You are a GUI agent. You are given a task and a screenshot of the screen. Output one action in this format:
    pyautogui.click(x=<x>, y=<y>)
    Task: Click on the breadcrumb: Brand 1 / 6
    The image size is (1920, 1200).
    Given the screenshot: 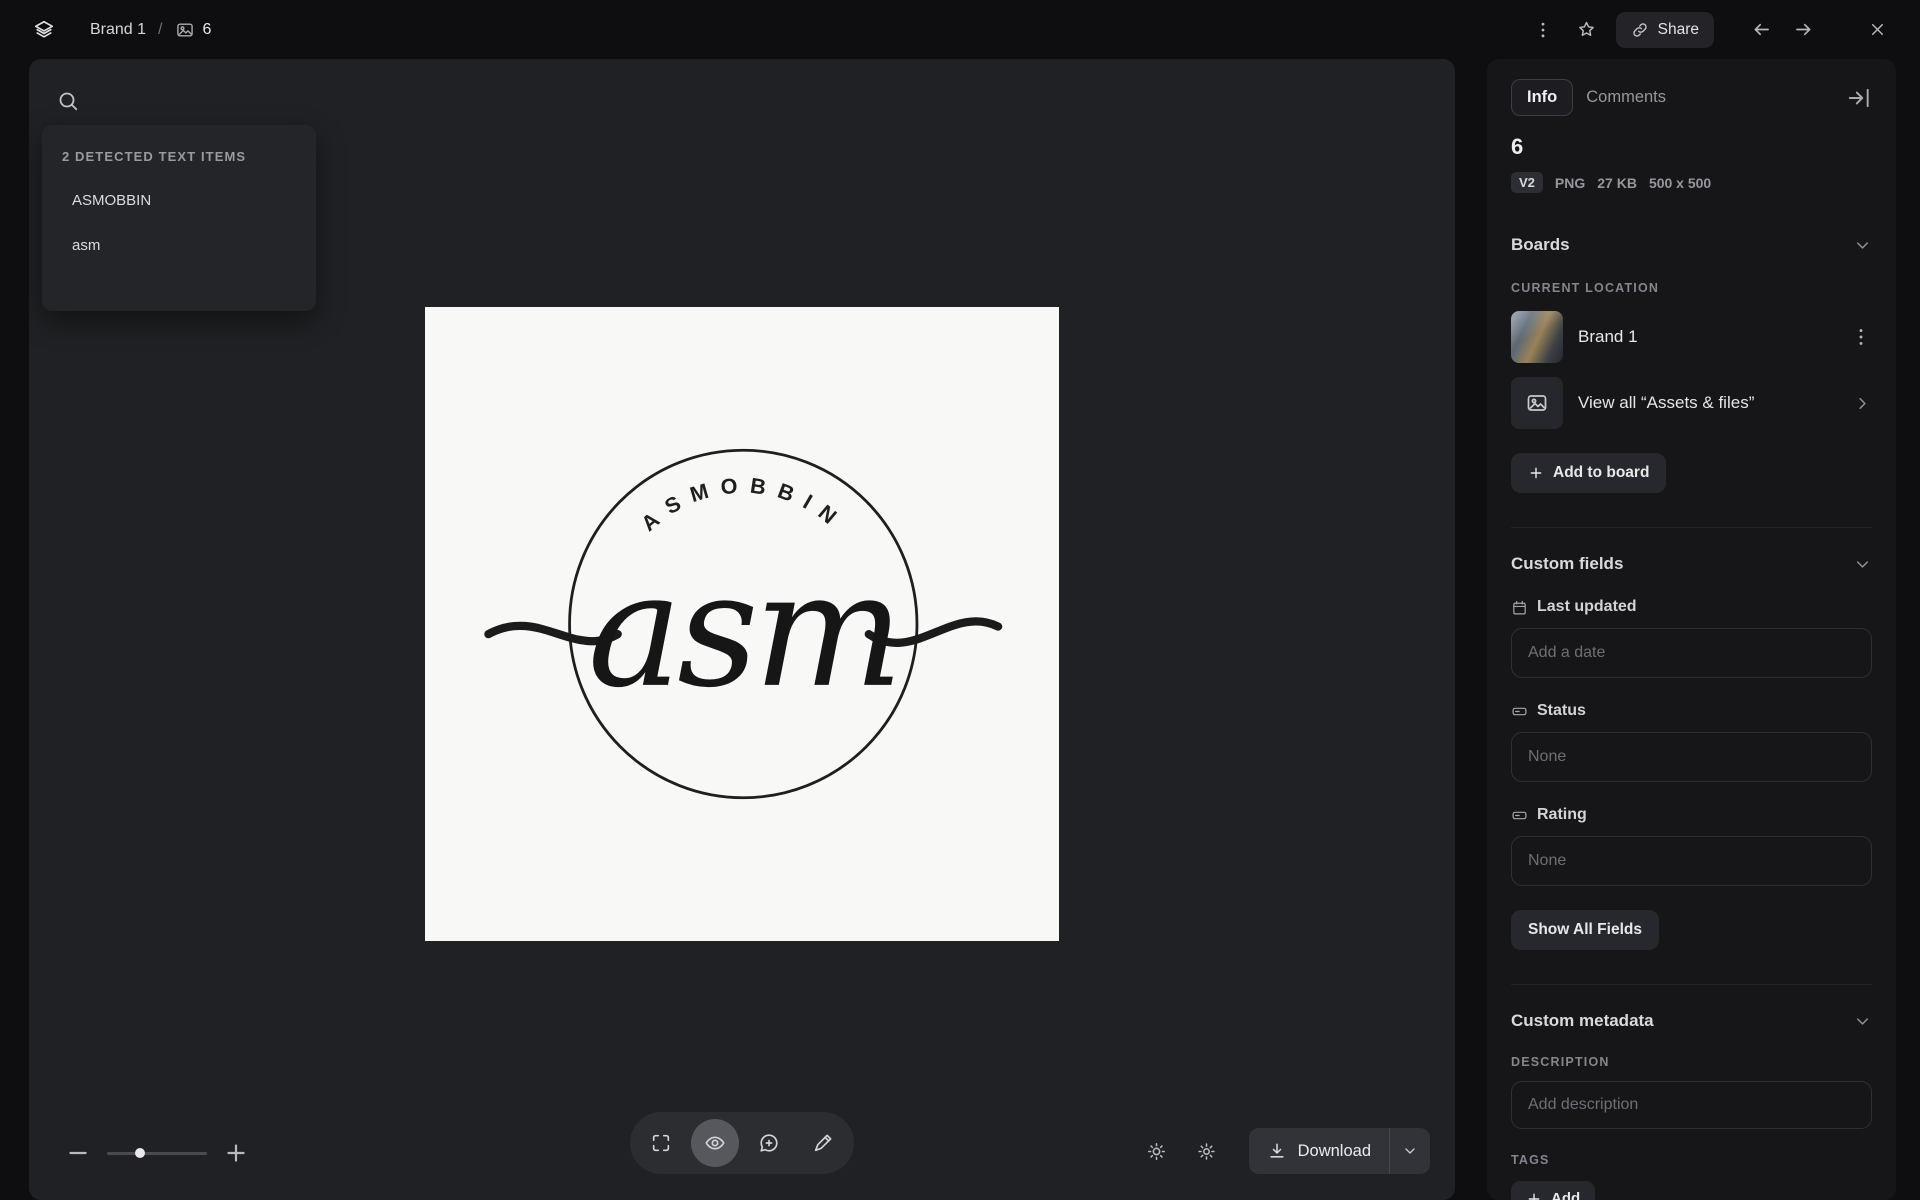 What is the action you would take?
    pyautogui.click(x=150, y=30)
    